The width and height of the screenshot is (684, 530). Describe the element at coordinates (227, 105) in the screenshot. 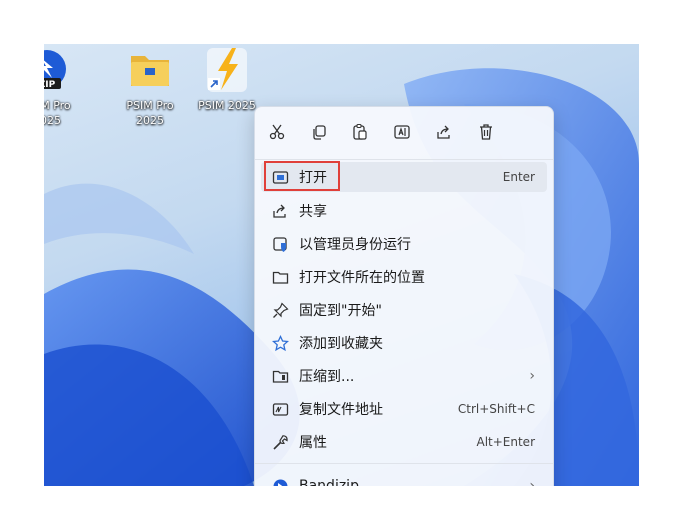

I see `desktop-icon-label: PSIM 2025` at that location.